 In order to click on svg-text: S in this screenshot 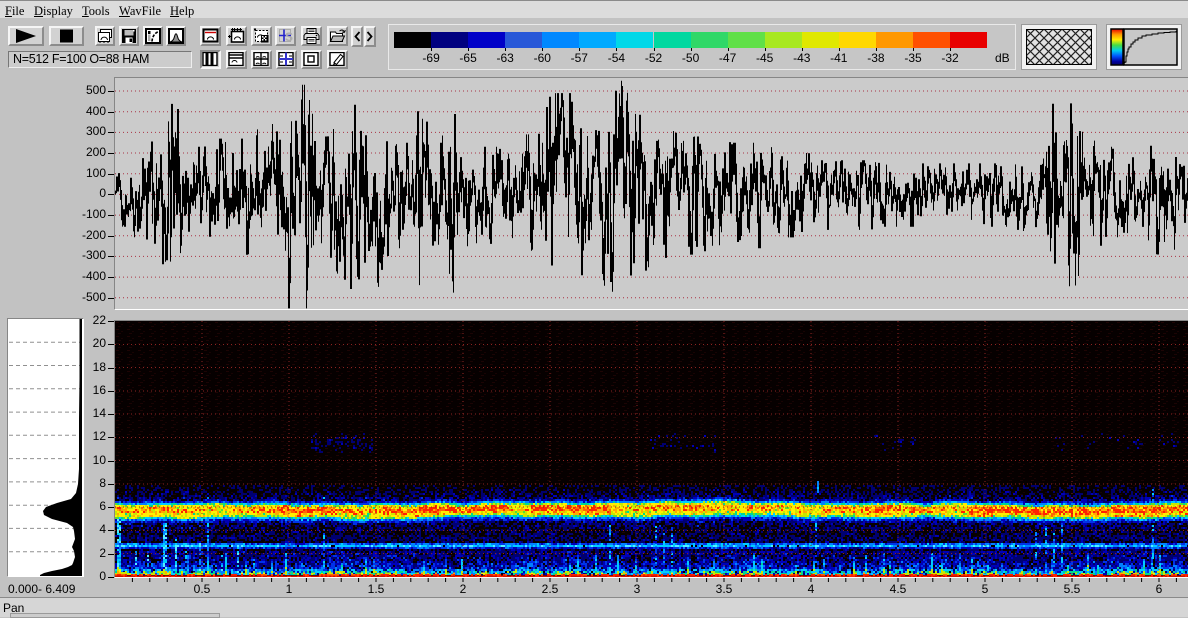, I will do `click(289, 37)`.